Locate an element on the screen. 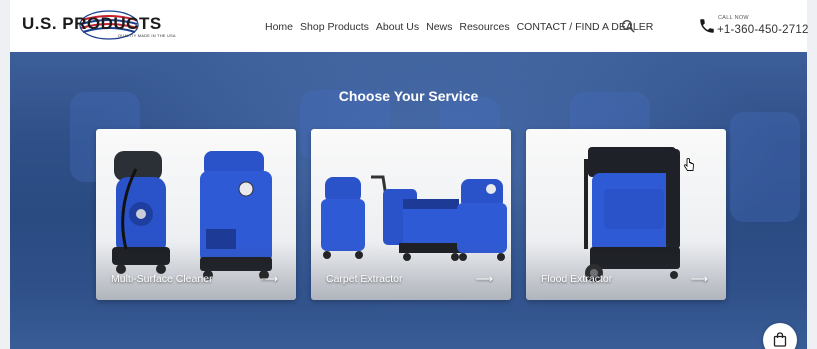  hand-cursor-icon is located at coordinates (689, 164).